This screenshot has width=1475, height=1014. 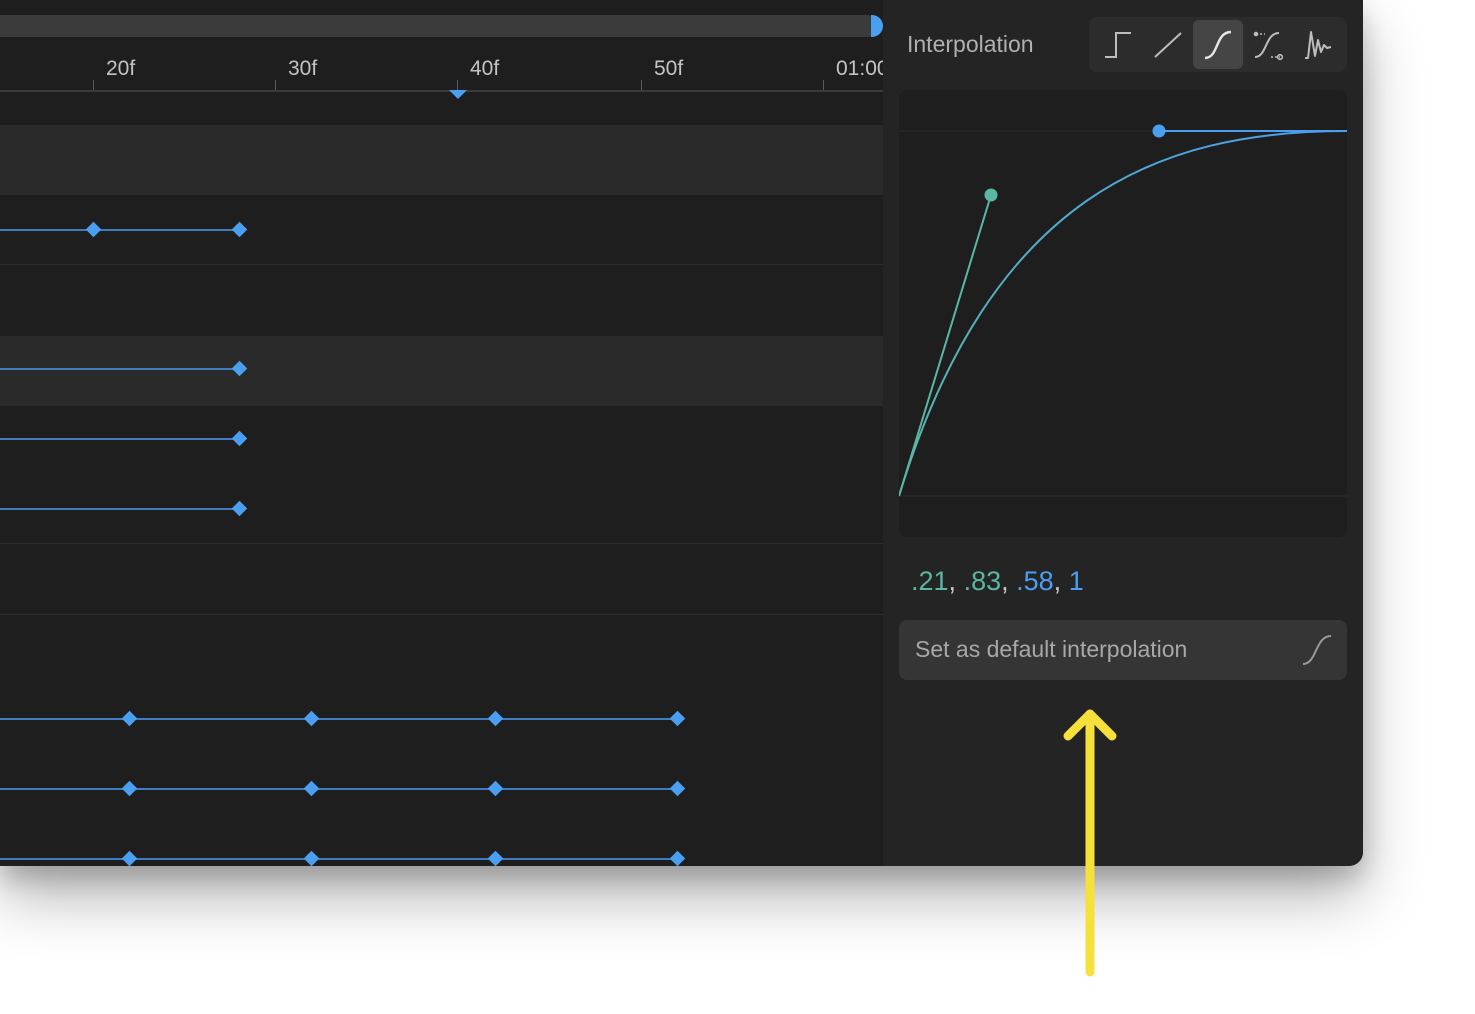 I want to click on panel-title: Interpolation, so click(x=970, y=44).